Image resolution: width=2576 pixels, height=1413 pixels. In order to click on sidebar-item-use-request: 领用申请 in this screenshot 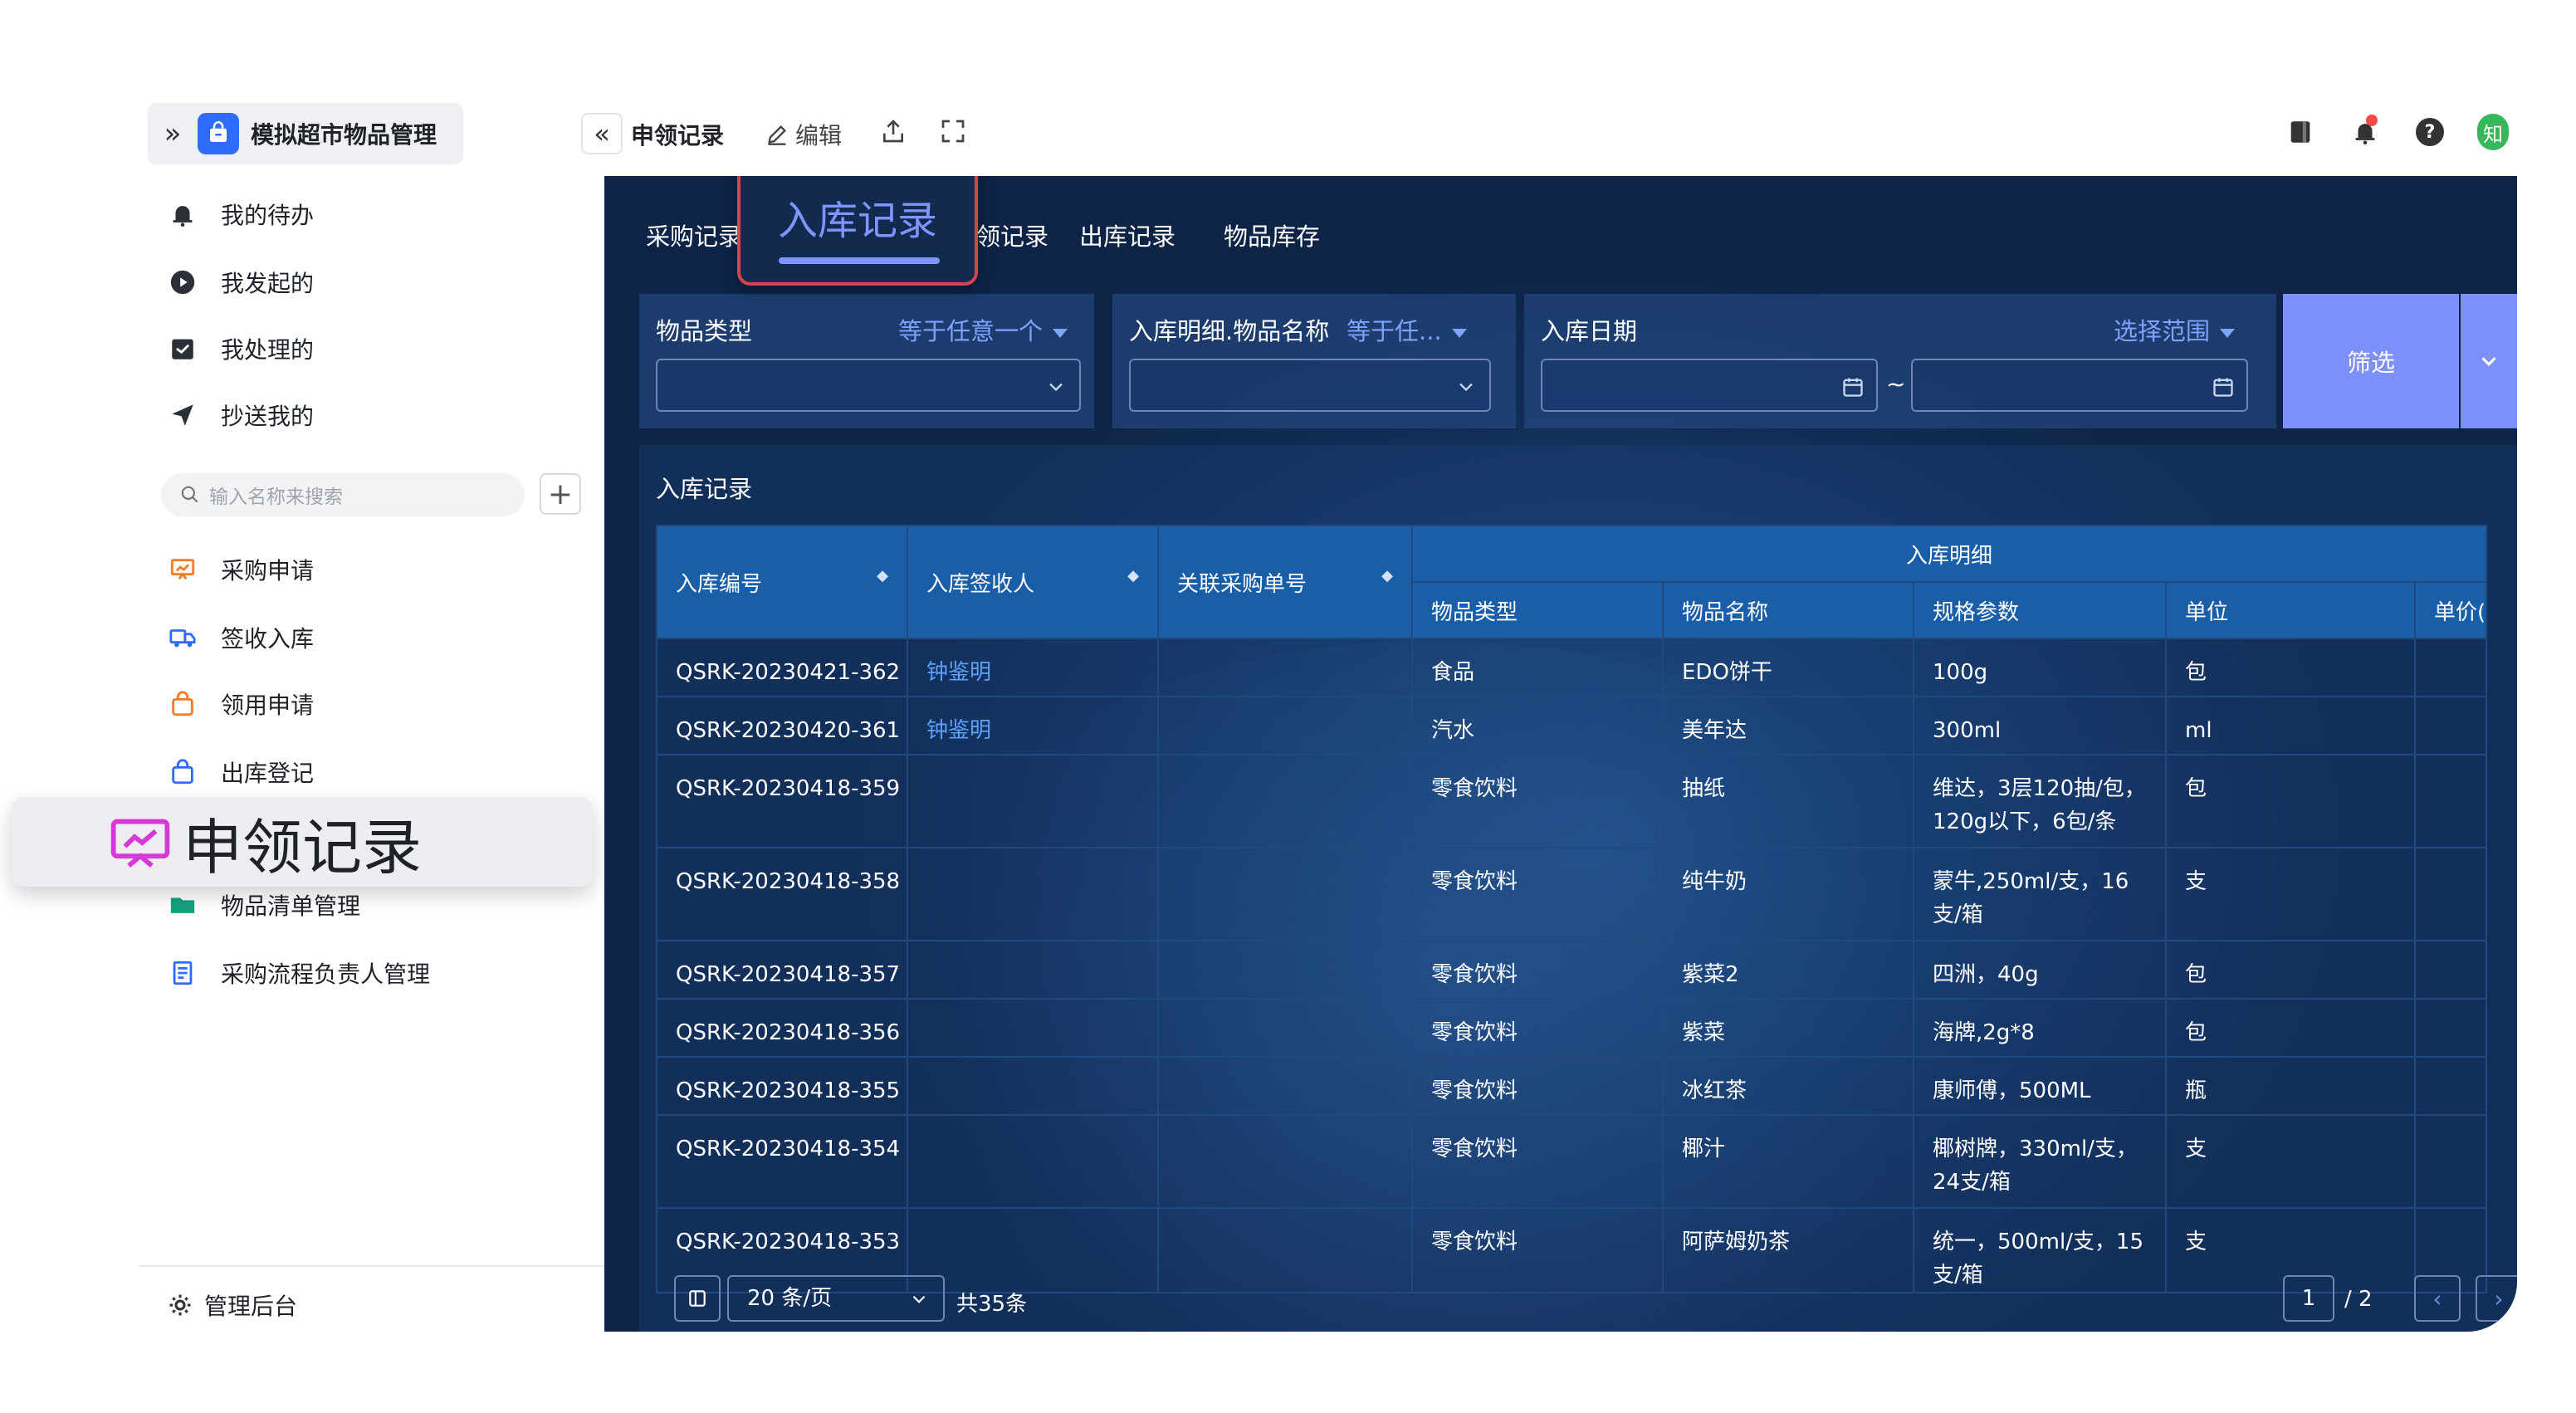, I will do `click(240, 704)`.